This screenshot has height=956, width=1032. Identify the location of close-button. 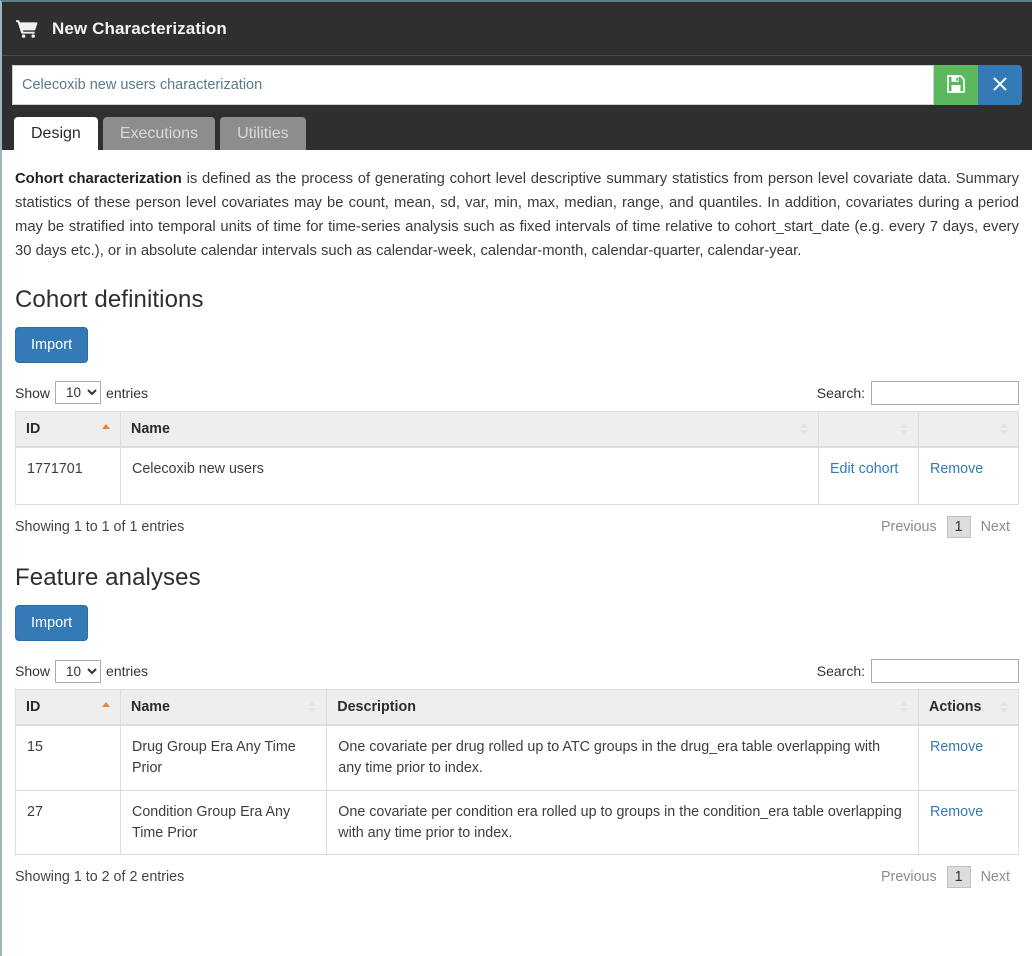
(1000, 85).